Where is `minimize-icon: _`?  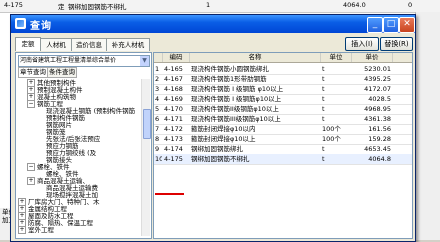 minimize-icon: _ is located at coordinates (375, 25).